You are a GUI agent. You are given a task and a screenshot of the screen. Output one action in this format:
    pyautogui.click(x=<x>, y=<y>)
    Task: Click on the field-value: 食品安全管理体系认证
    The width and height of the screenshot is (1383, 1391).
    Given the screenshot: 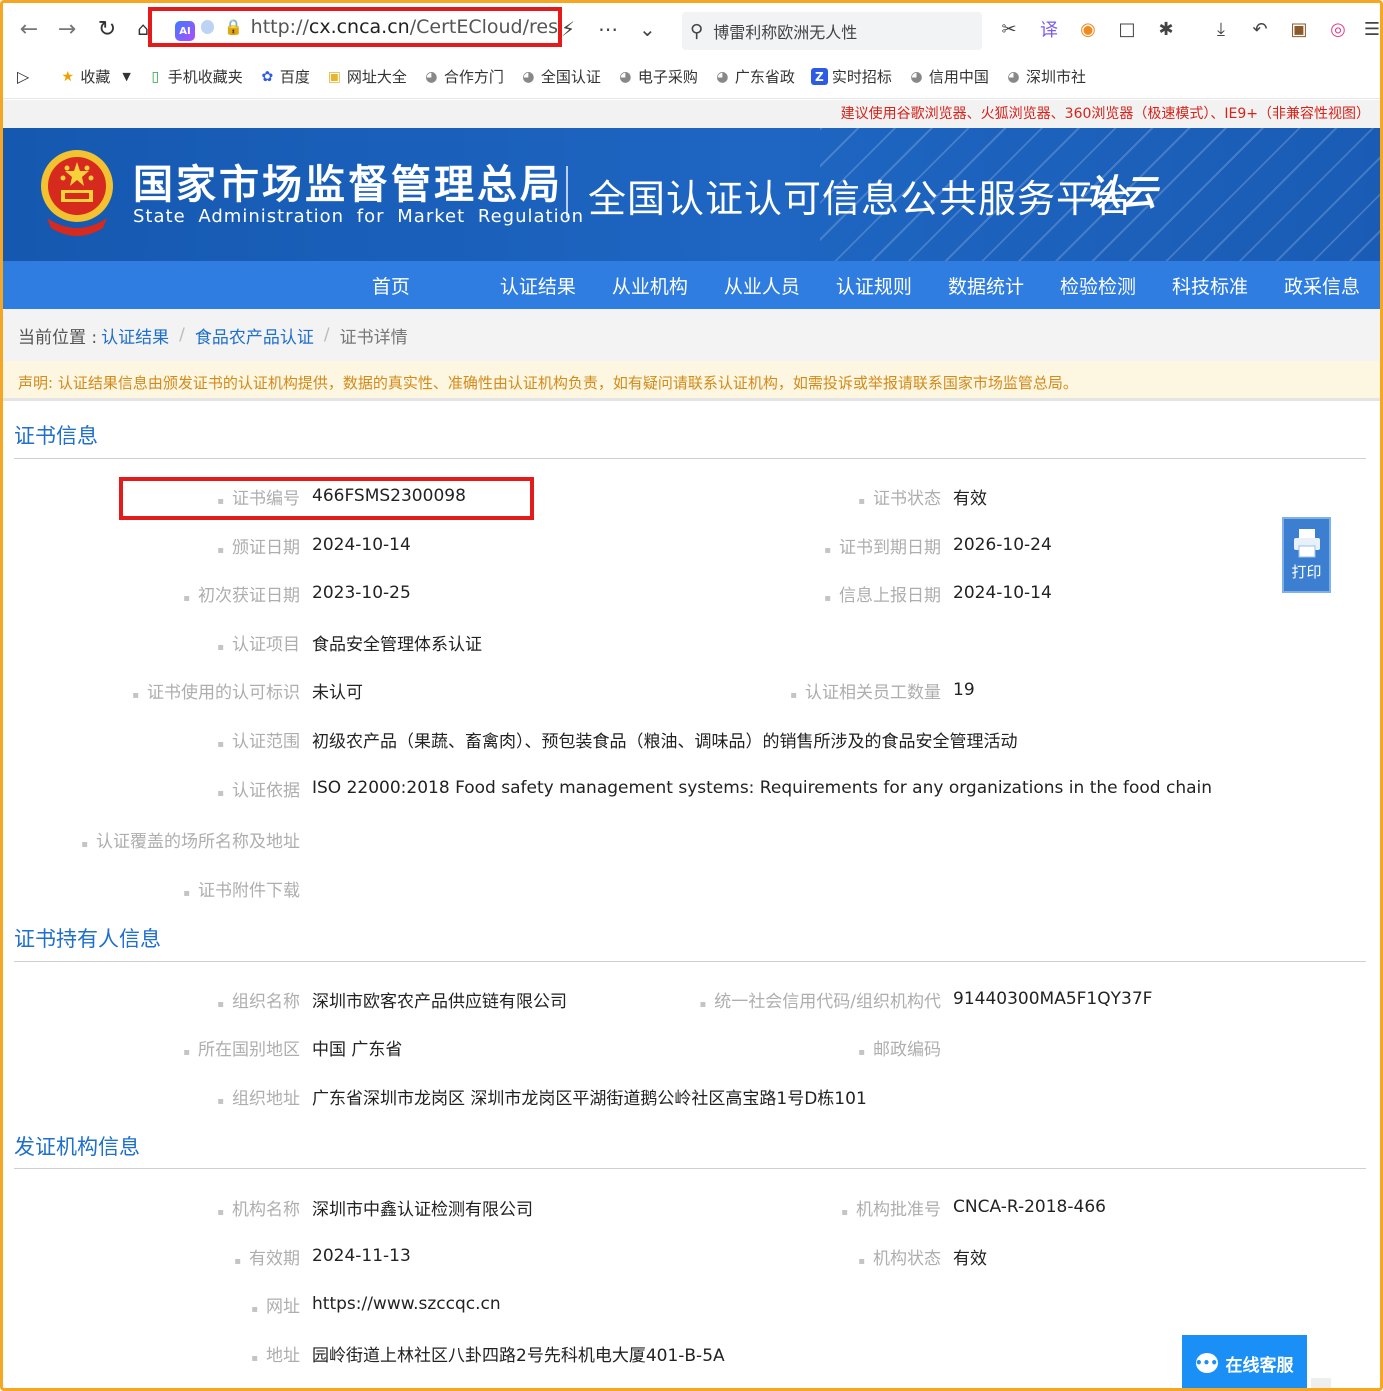 What is the action you would take?
    pyautogui.click(x=397, y=644)
    